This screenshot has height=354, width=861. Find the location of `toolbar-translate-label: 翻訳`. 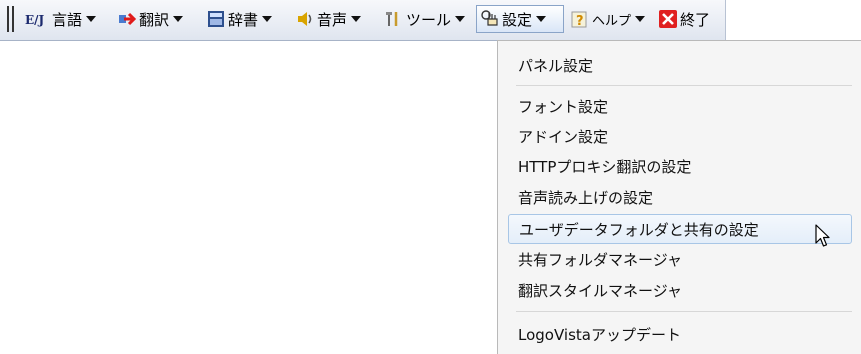

toolbar-translate-label: 翻訳 is located at coordinates (154, 19).